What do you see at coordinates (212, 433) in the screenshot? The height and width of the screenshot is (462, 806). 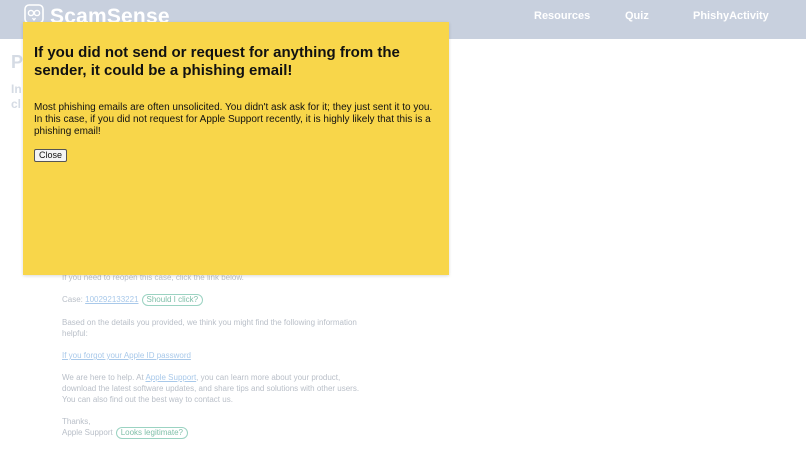 I see `email-signature-line: Apple Support Looks legitimate?` at bounding box center [212, 433].